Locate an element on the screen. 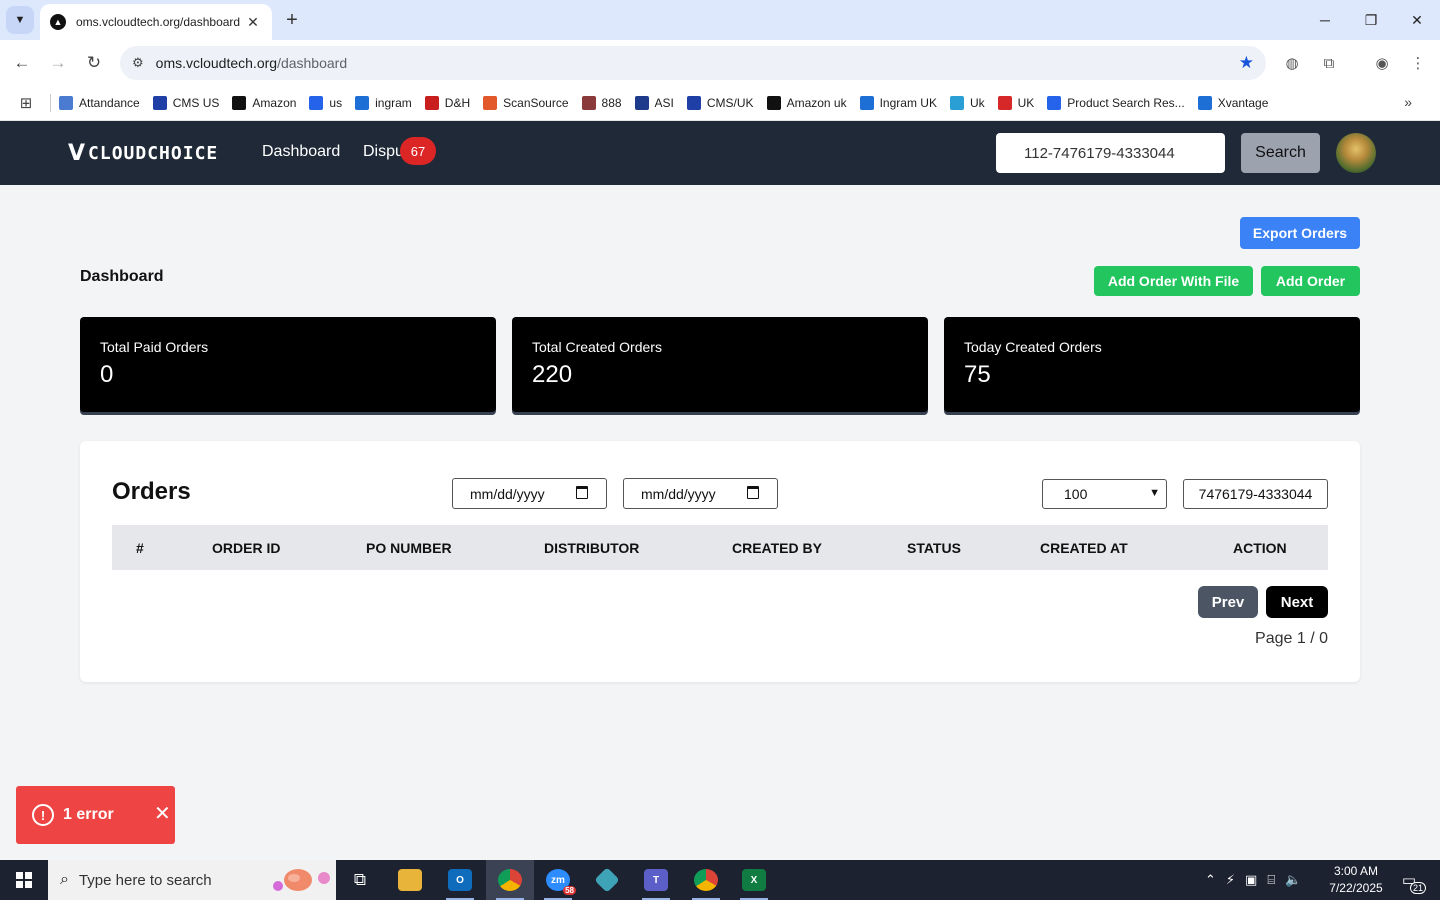 This screenshot has height=900, width=1440. bookmark-item: ASI is located at coordinates (654, 103).